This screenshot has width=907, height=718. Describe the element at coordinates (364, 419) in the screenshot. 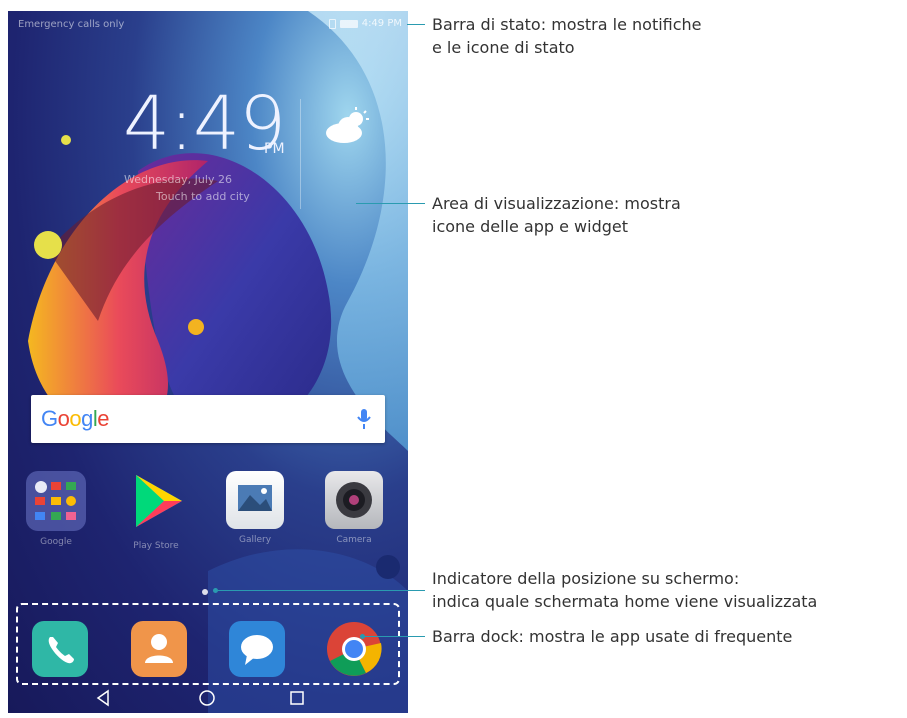

I see `mic-icon` at that location.